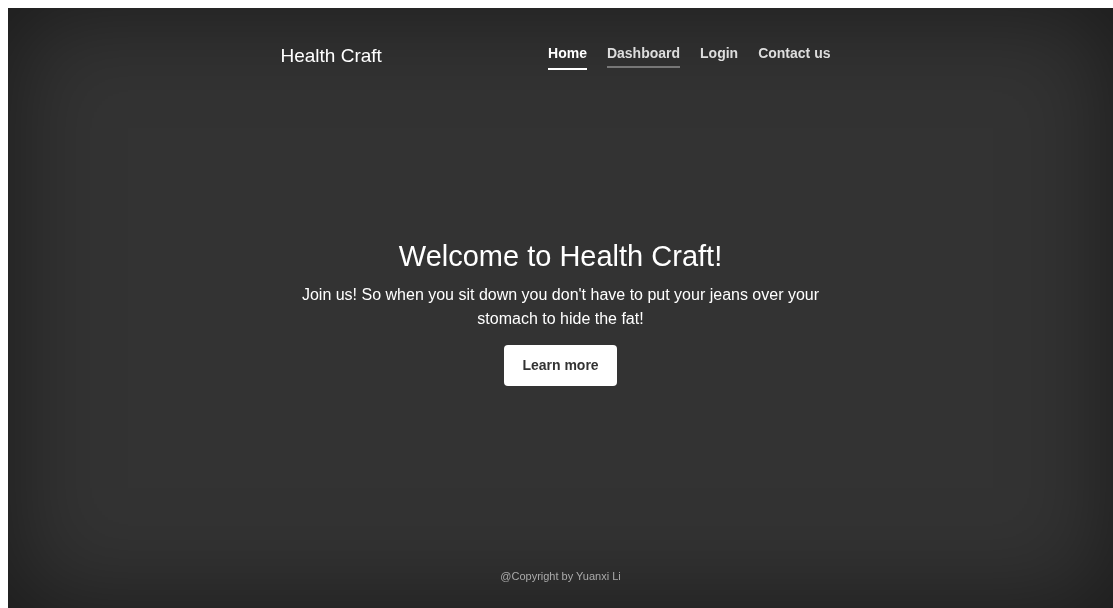 This screenshot has width=1113, height=608. I want to click on brand-title: Health Craft, so click(331, 56).